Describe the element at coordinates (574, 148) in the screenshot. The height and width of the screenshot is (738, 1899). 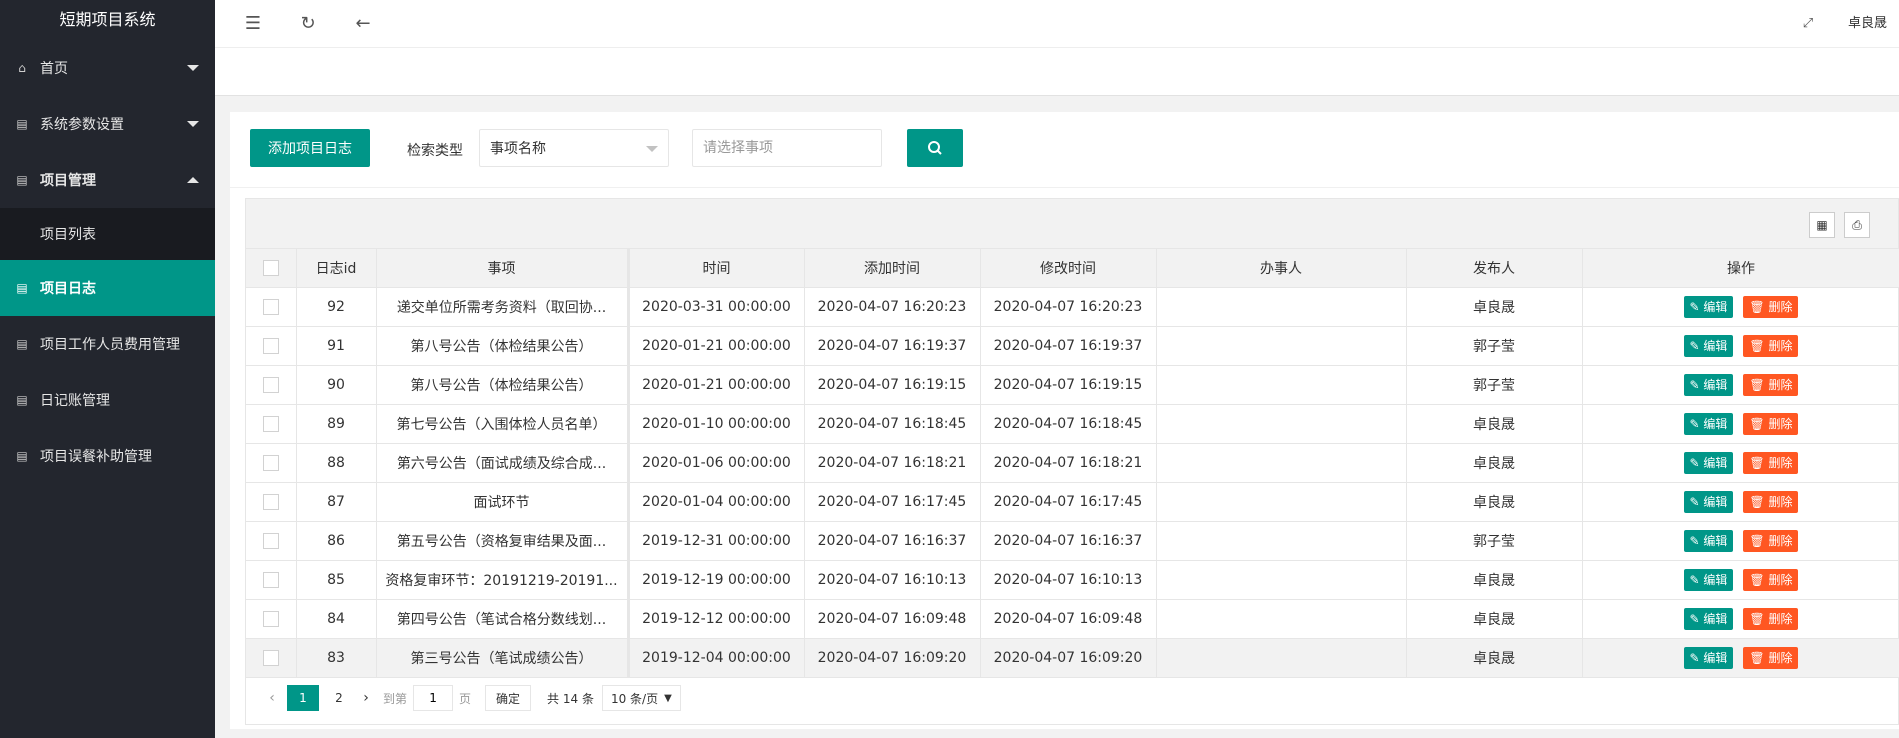
I see `search-type-select: 事项名称` at that location.